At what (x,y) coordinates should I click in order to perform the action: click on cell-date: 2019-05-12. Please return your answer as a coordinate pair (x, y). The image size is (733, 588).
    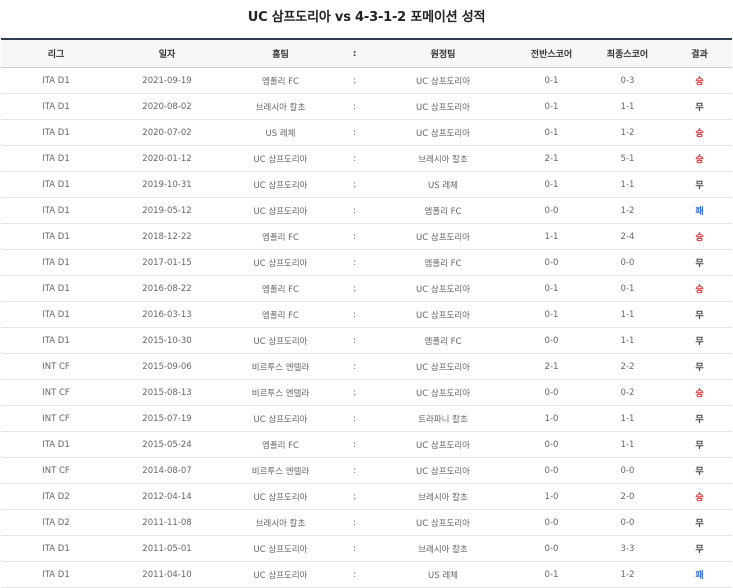
    Looking at the image, I should click on (167, 210).